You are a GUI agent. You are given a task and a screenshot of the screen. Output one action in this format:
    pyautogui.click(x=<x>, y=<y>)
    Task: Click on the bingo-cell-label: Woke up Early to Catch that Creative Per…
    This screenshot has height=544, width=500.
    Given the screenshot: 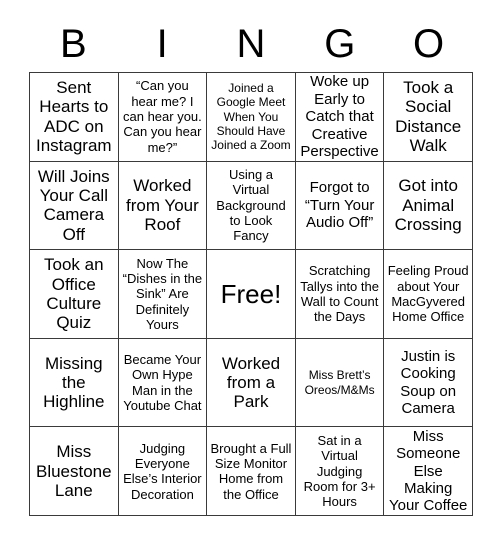 What is the action you would take?
    pyautogui.click(x=339, y=116)
    